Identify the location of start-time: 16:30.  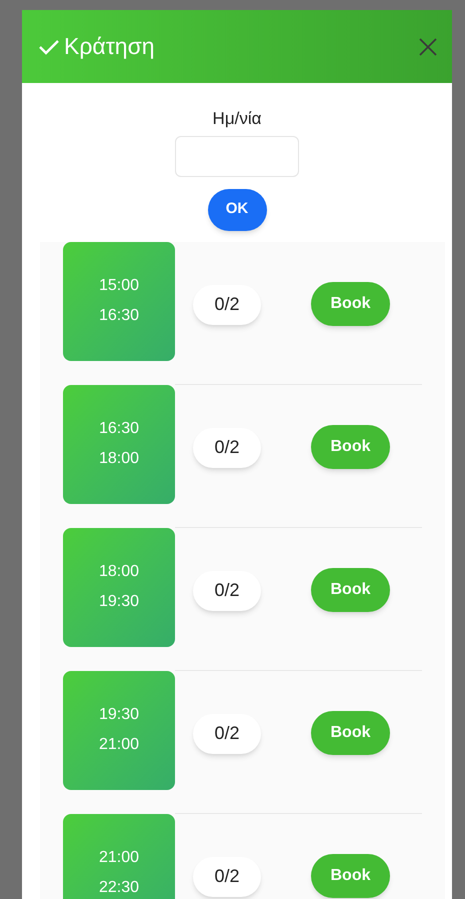
(119, 429).